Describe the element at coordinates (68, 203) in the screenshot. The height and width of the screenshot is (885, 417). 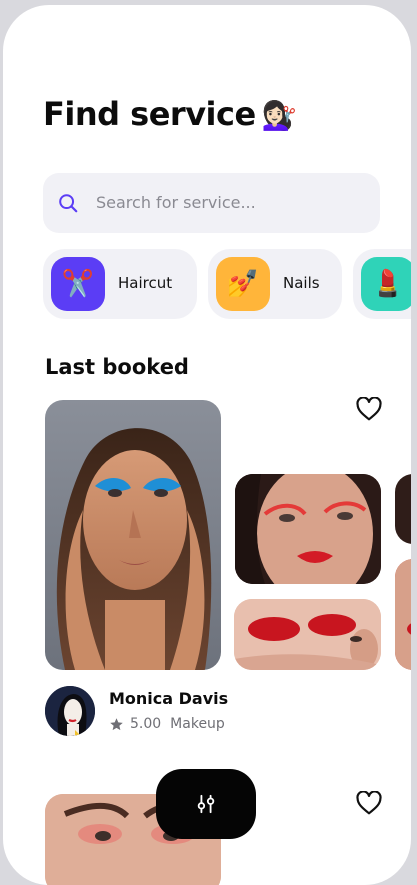
I see `search-icon` at that location.